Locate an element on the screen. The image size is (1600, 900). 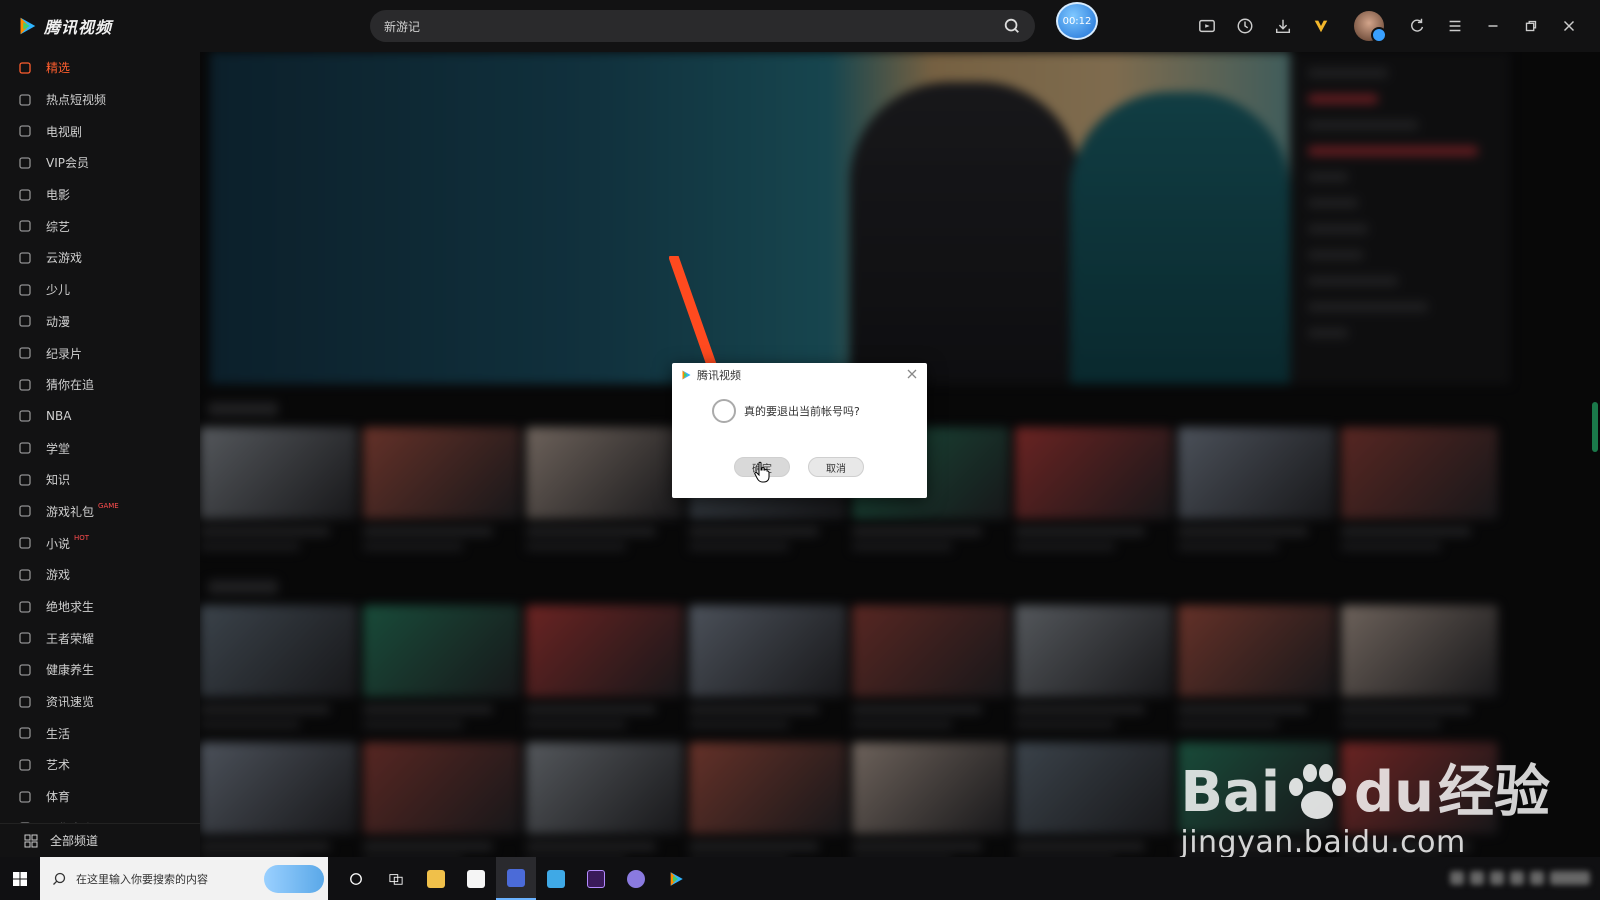
book-icon is located at coordinates (25, 480).